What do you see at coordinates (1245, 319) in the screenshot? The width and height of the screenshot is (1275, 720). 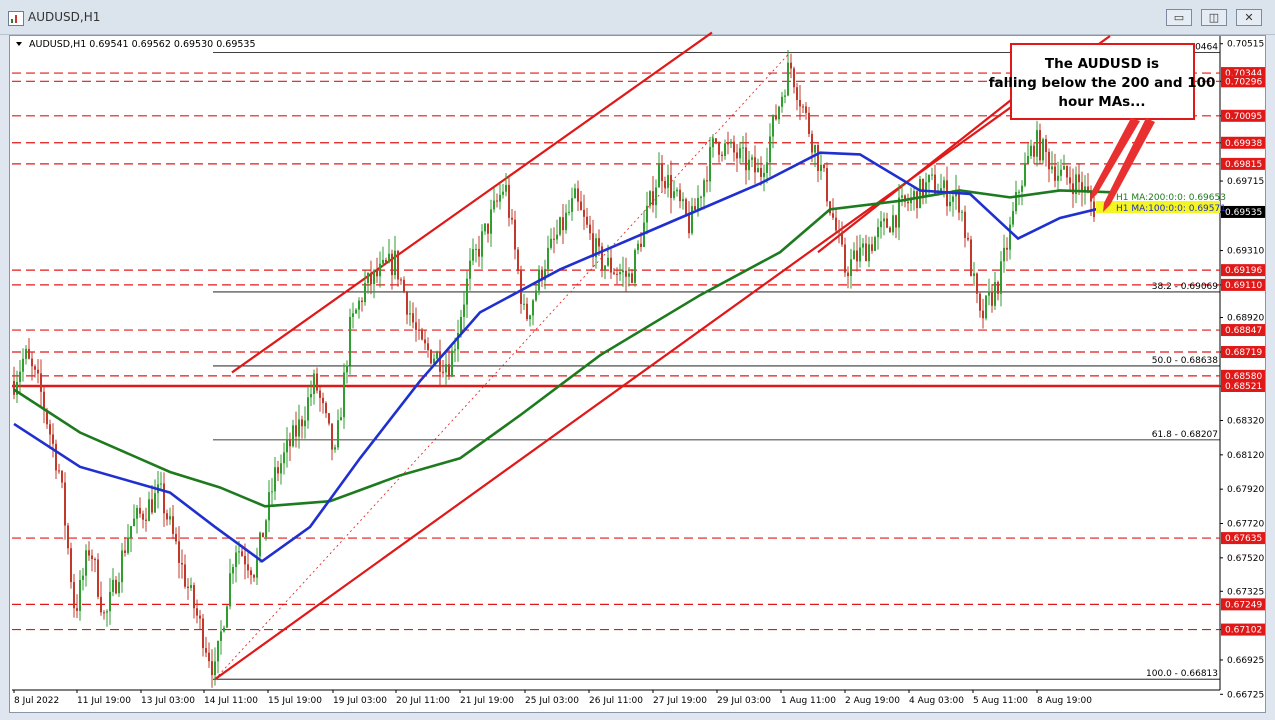 I see `y-tick-label: 0.68920` at bounding box center [1245, 319].